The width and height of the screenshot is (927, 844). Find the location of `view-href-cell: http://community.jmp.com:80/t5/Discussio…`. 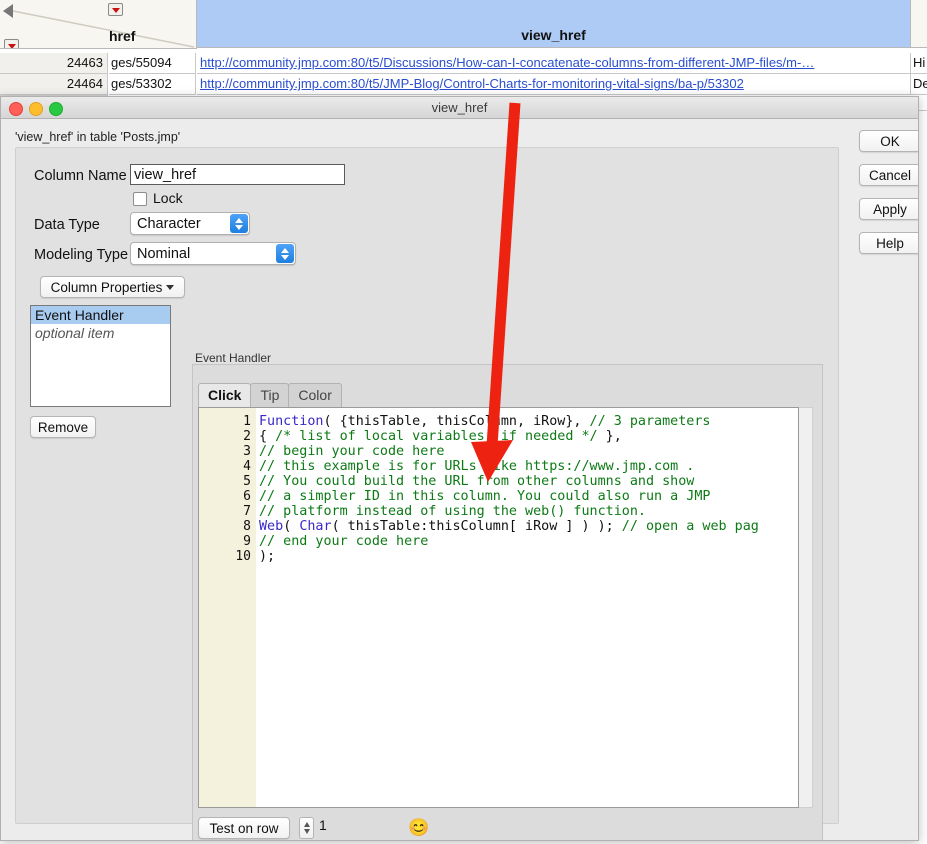

view-href-cell: http://community.jmp.com:80/t5/Discussio… is located at coordinates (554, 63).